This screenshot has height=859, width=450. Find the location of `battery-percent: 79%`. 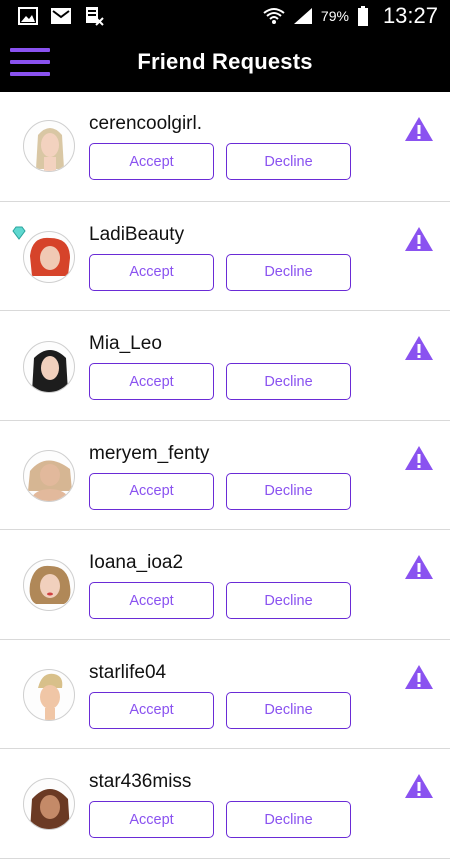

battery-percent: 79% is located at coordinates (334, 16).